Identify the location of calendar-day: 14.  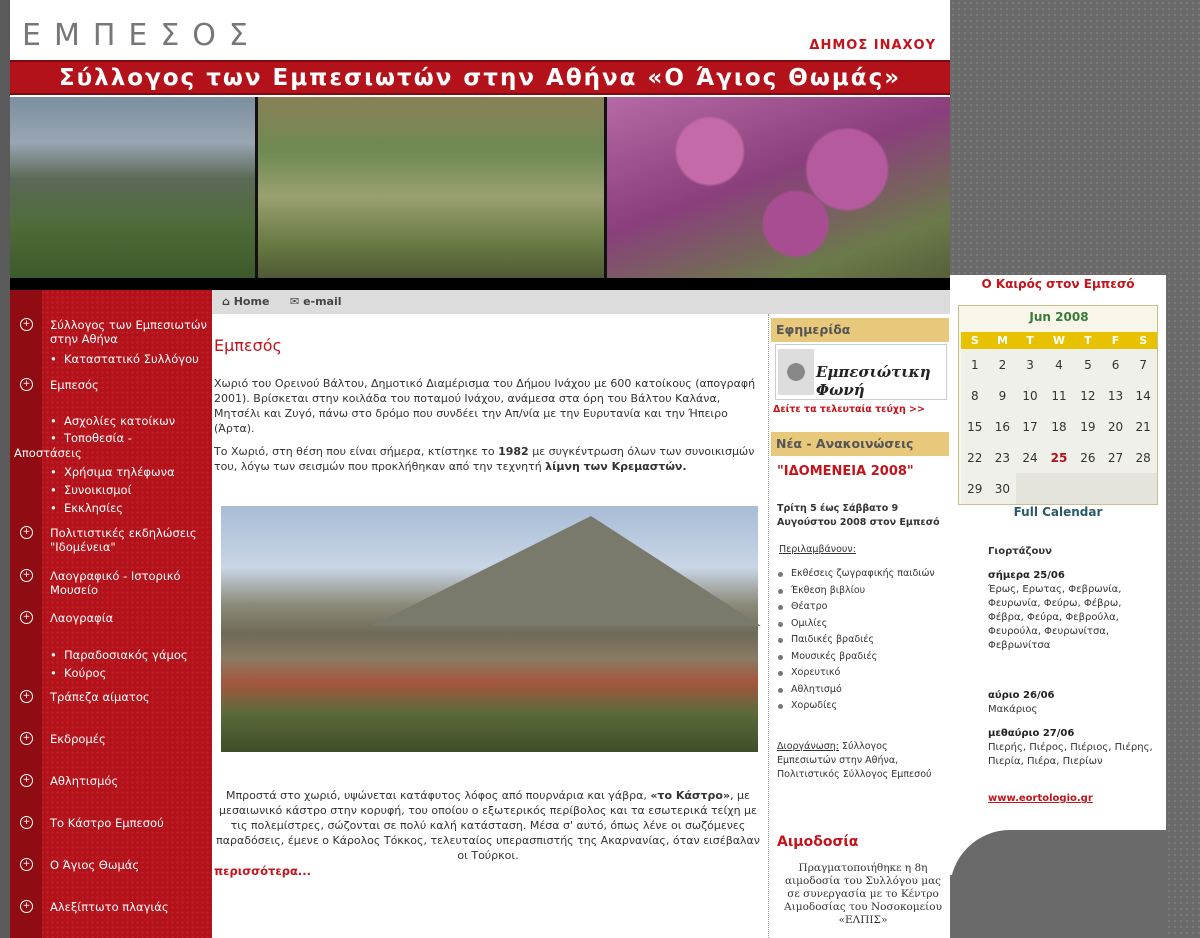
(1143, 395).